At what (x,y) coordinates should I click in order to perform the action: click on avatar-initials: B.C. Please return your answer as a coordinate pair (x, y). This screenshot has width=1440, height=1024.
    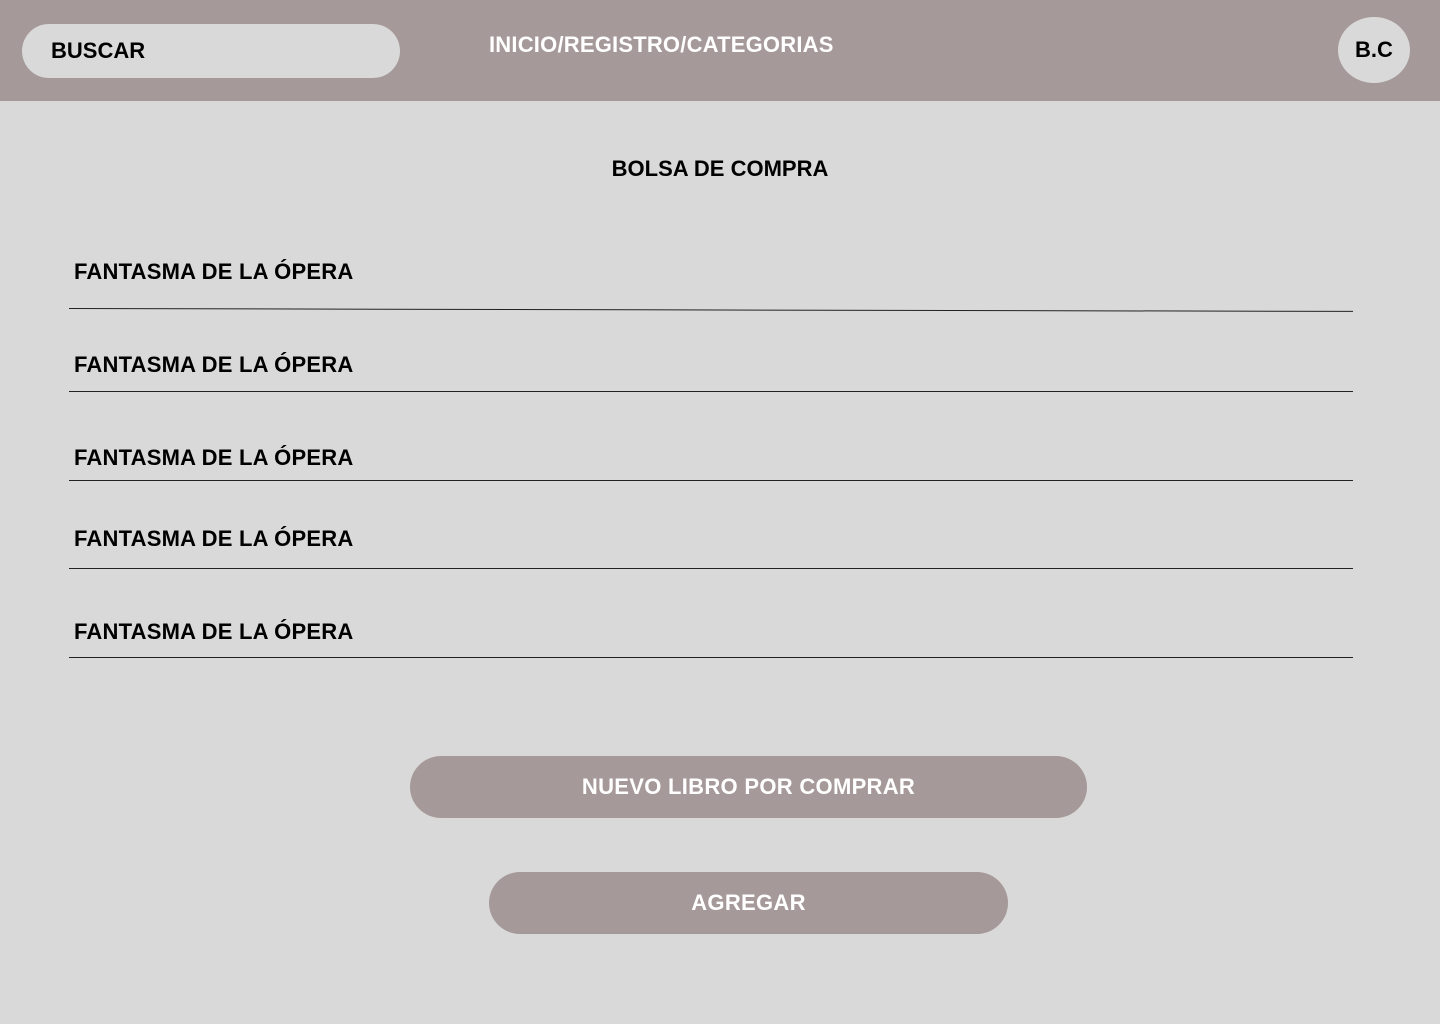
    Looking at the image, I should click on (1374, 49).